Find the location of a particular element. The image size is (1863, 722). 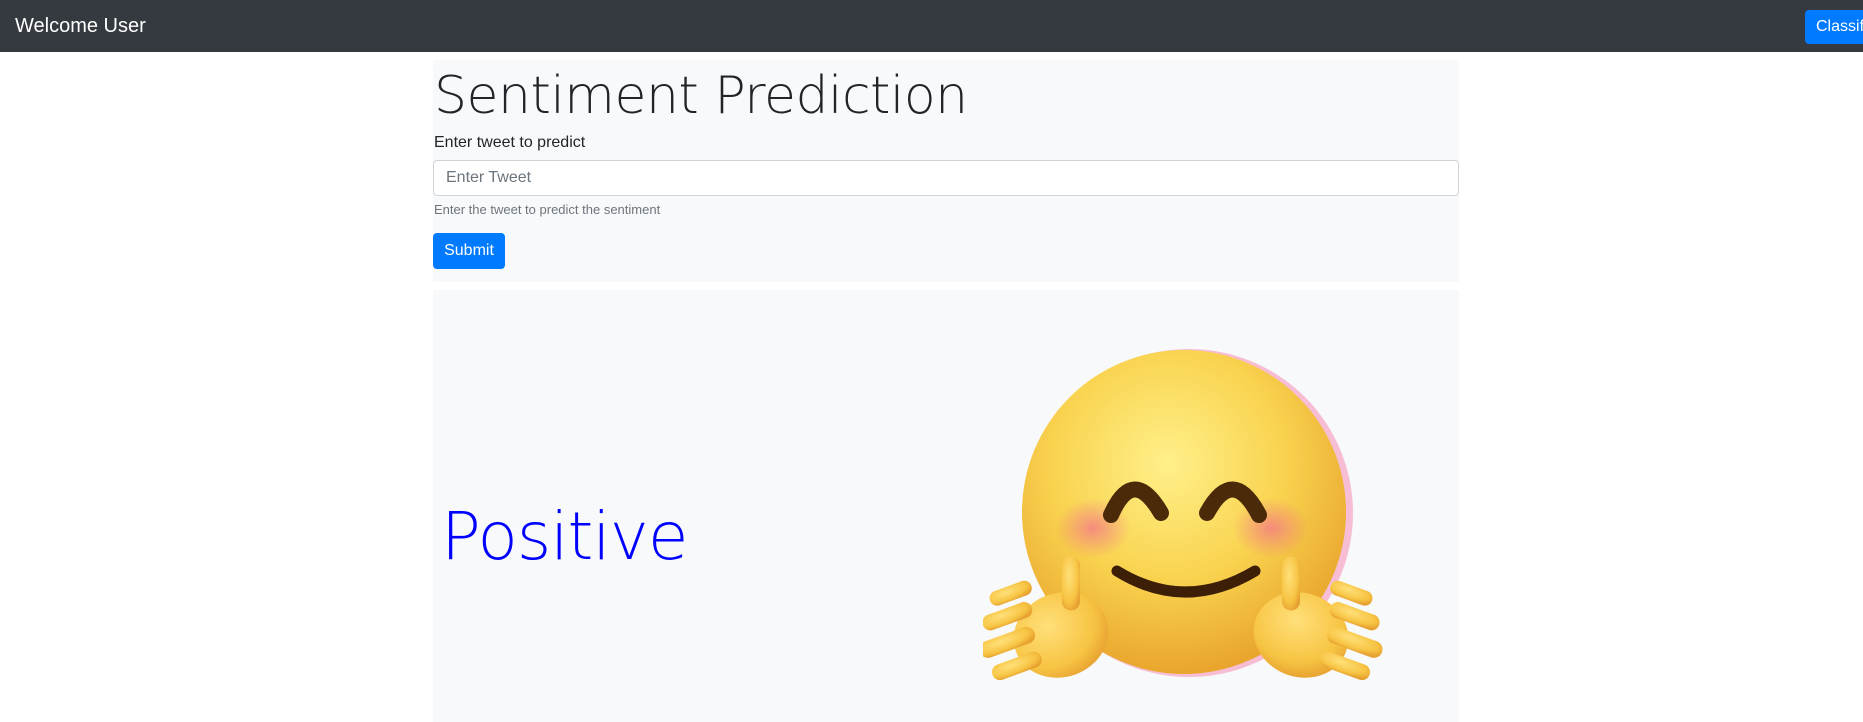

navbar-brand: Welcome User is located at coordinates (80, 26).